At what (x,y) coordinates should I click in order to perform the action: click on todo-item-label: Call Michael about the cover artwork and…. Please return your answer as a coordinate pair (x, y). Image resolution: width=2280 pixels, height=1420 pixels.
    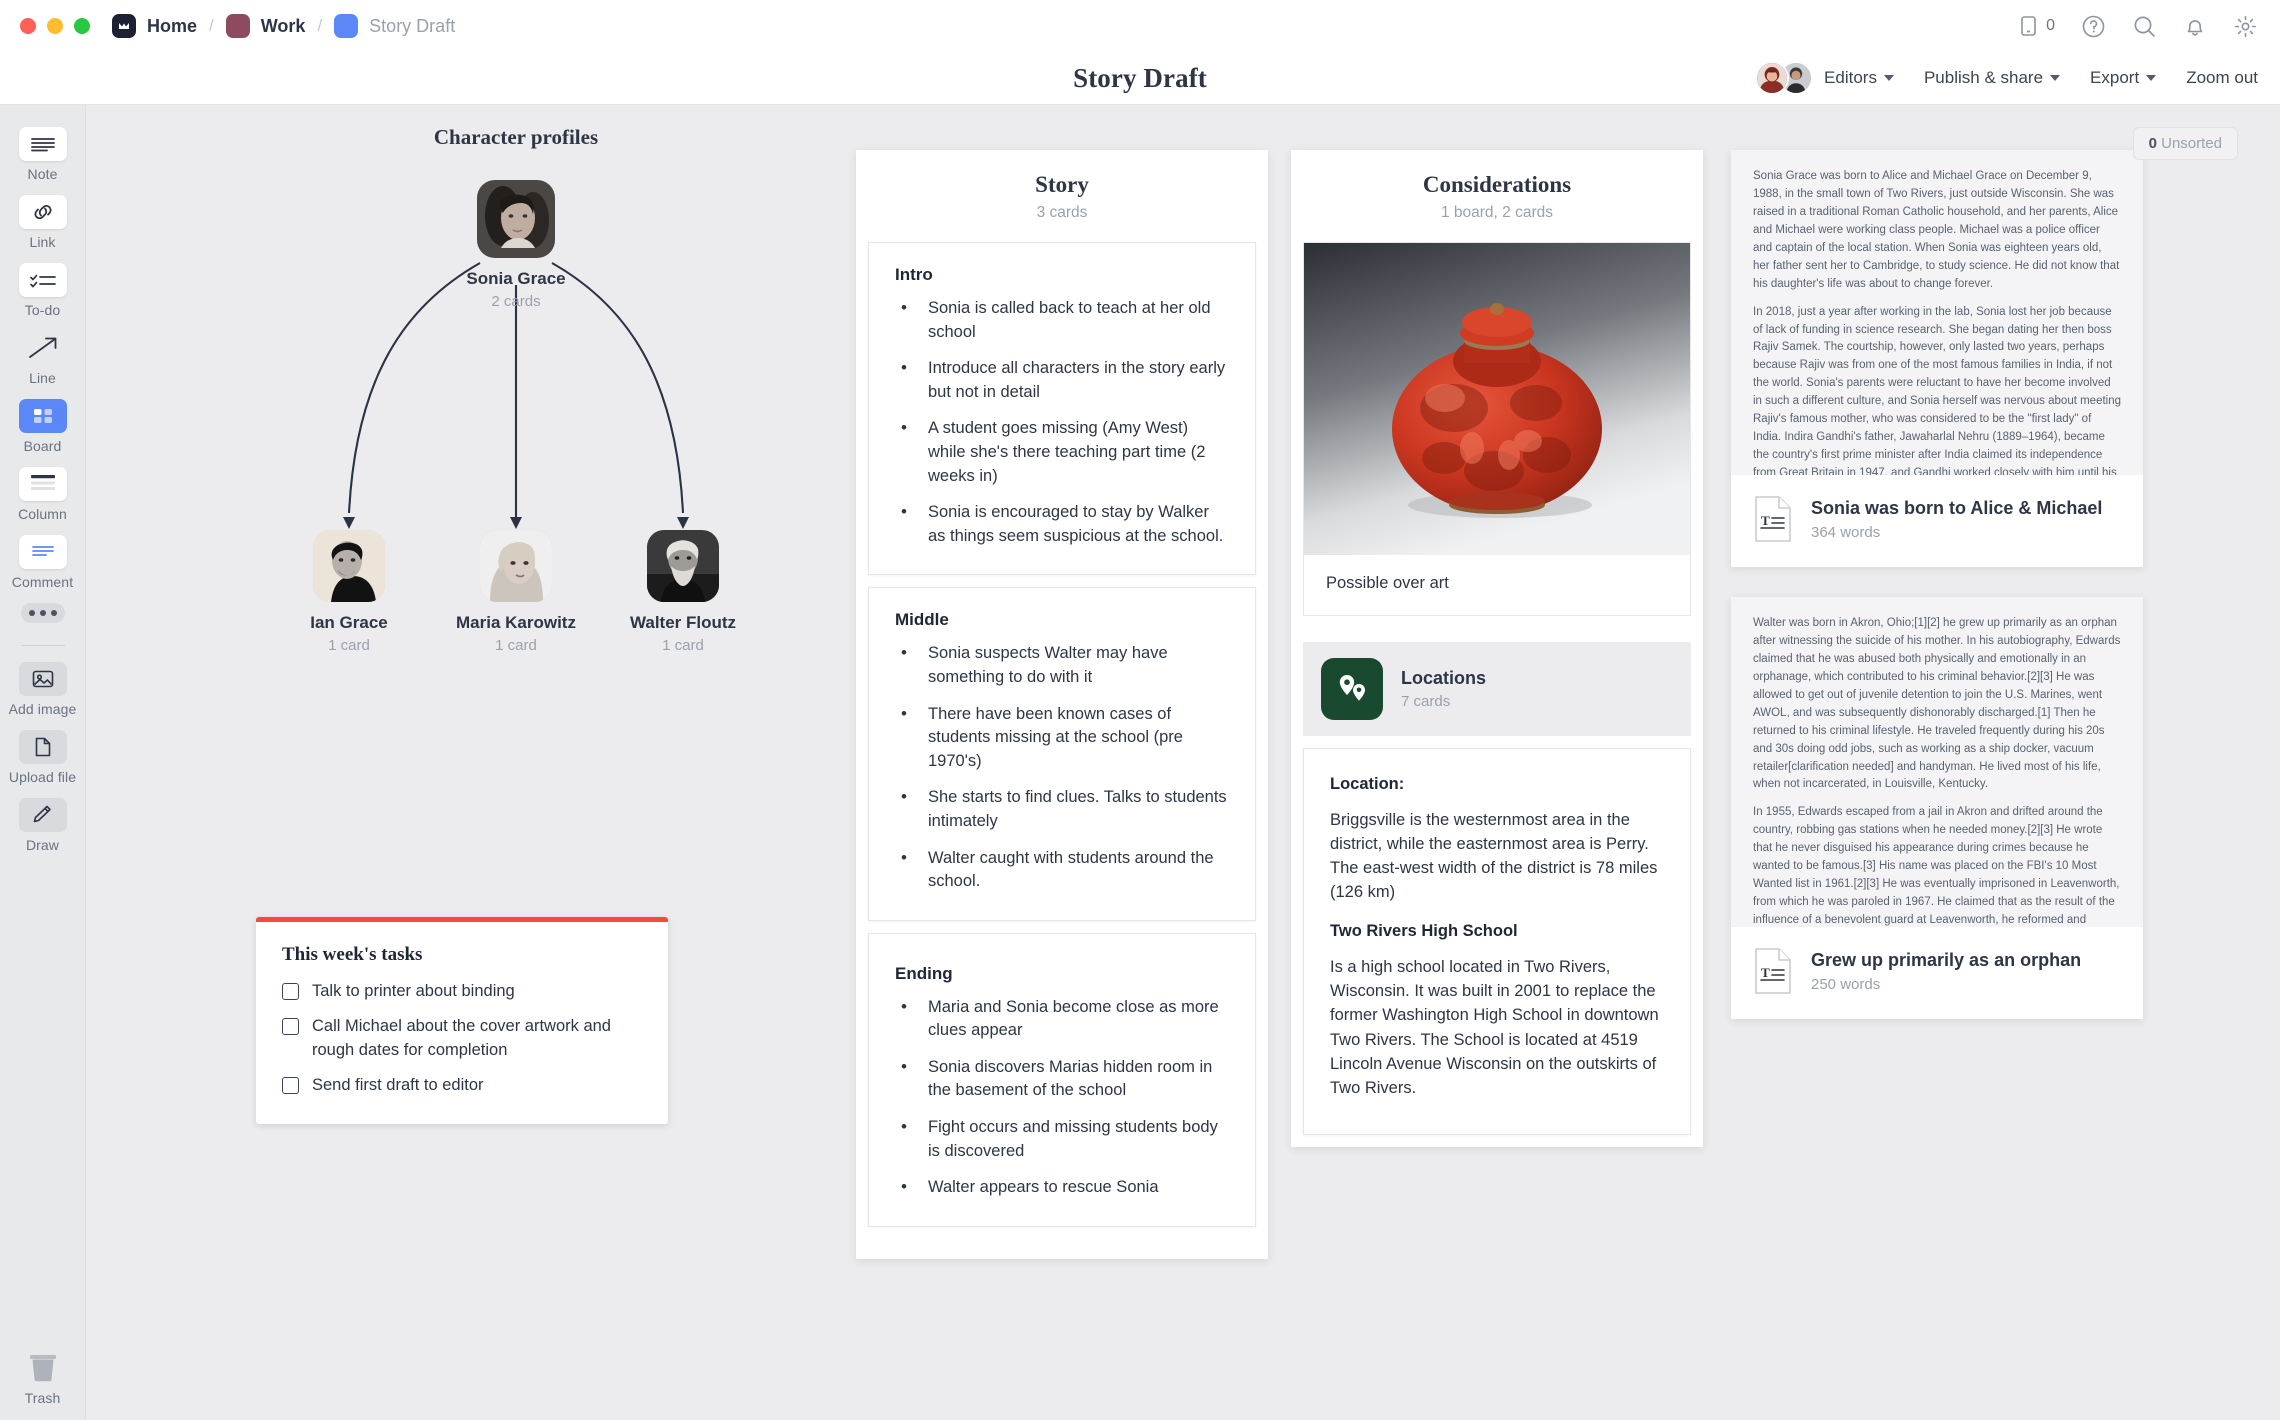
    Looking at the image, I should click on (461, 1038).